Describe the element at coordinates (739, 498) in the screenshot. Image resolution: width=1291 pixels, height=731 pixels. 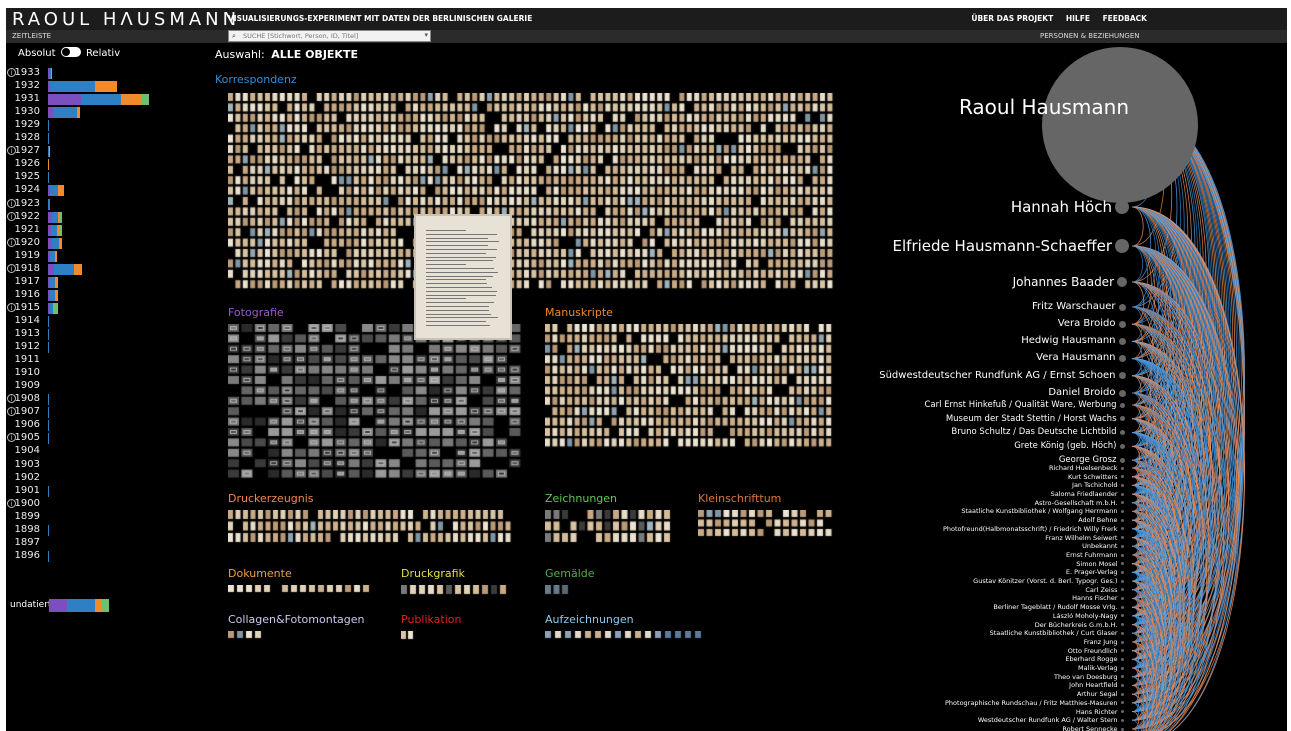
I see `category-kleinschrifttum: Kleinschrifttum` at that location.